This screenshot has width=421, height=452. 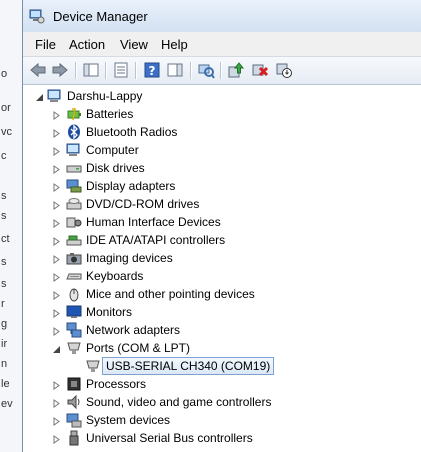 What do you see at coordinates (5, 384) in the screenshot?
I see `background-text: le` at bounding box center [5, 384].